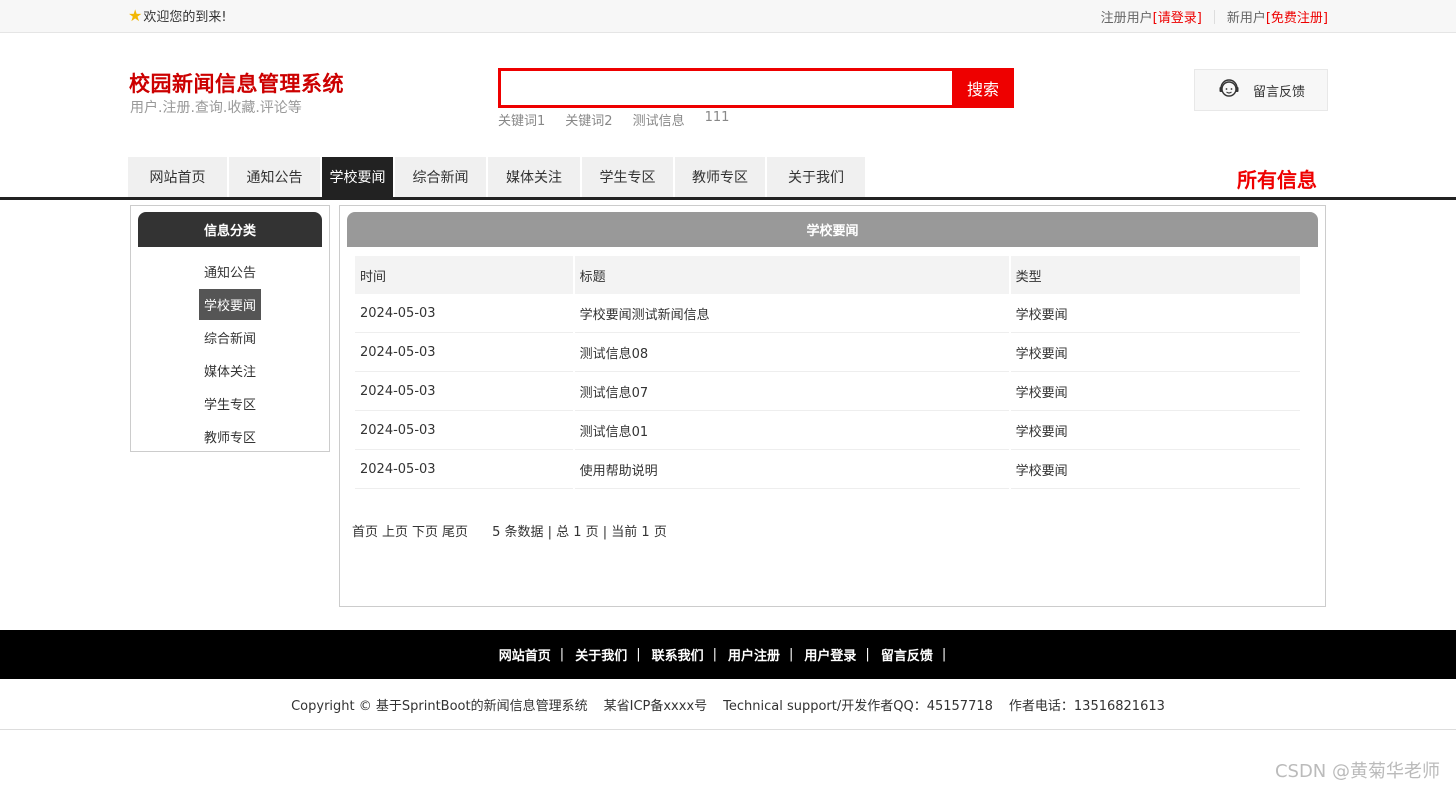 Image resolution: width=1456 pixels, height=789 pixels. I want to click on hot-keyword-link: 测试信息, so click(659, 119).